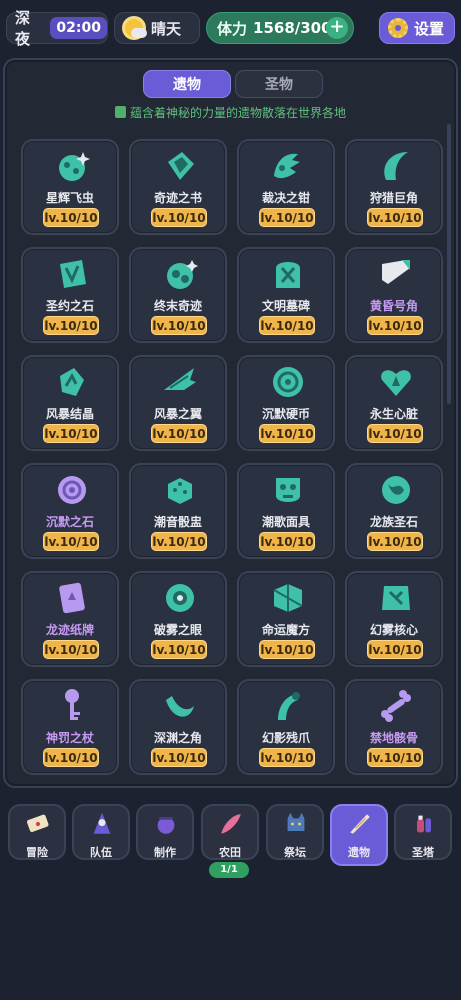 The width and height of the screenshot is (461, 1000). What do you see at coordinates (396, 166) in the screenshot?
I see `horn-icon` at bounding box center [396, 166].